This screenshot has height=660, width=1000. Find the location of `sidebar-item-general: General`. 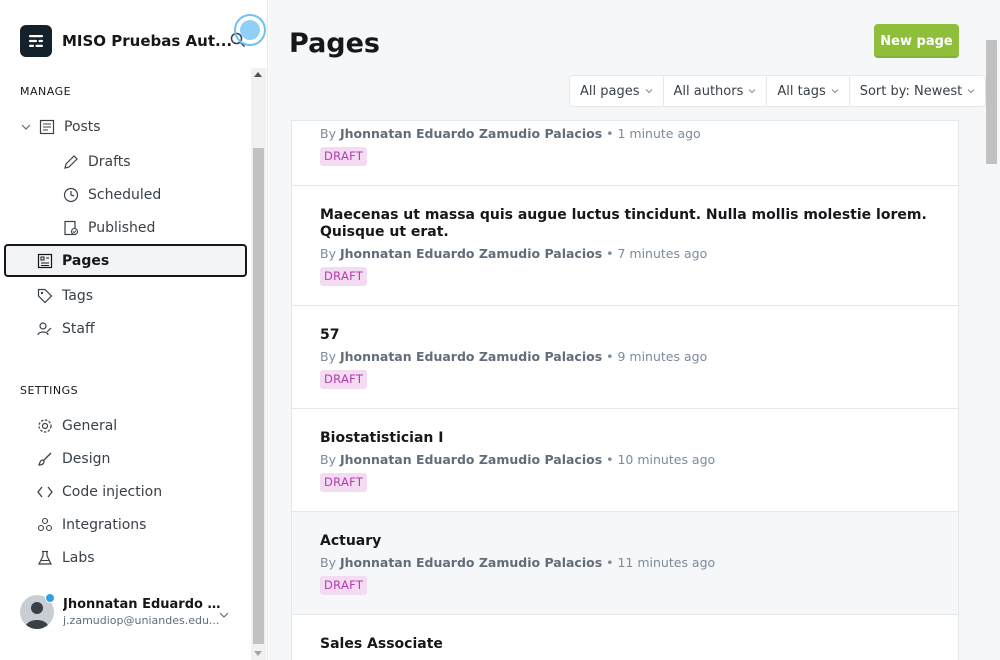

sidebar-item-general: General is located at coordinates (136, 425).